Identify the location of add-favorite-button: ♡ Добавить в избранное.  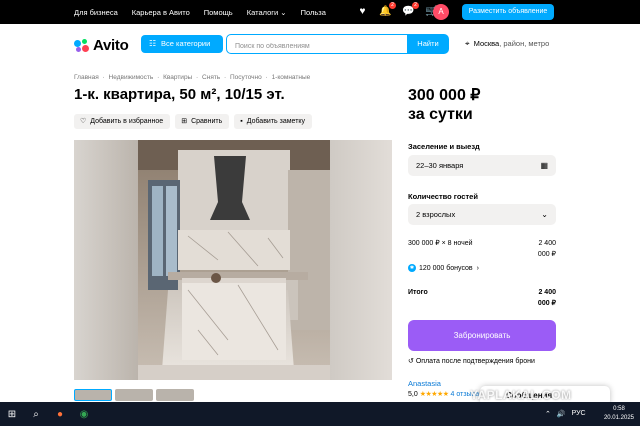
(122, 121).